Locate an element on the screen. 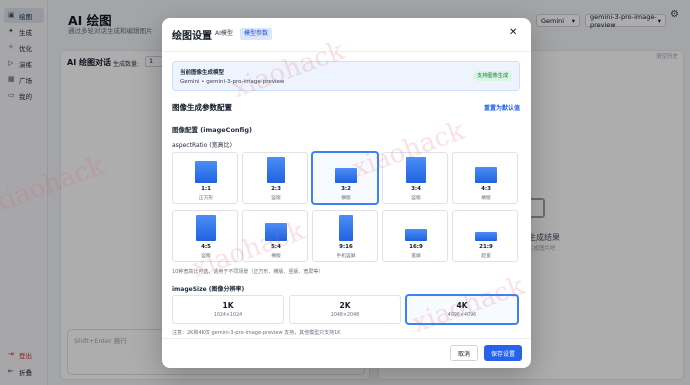 The height and width of the screenshot is (385, 690). image-size-option: 1K 1024×1024 is located at coordinates (228, 309).